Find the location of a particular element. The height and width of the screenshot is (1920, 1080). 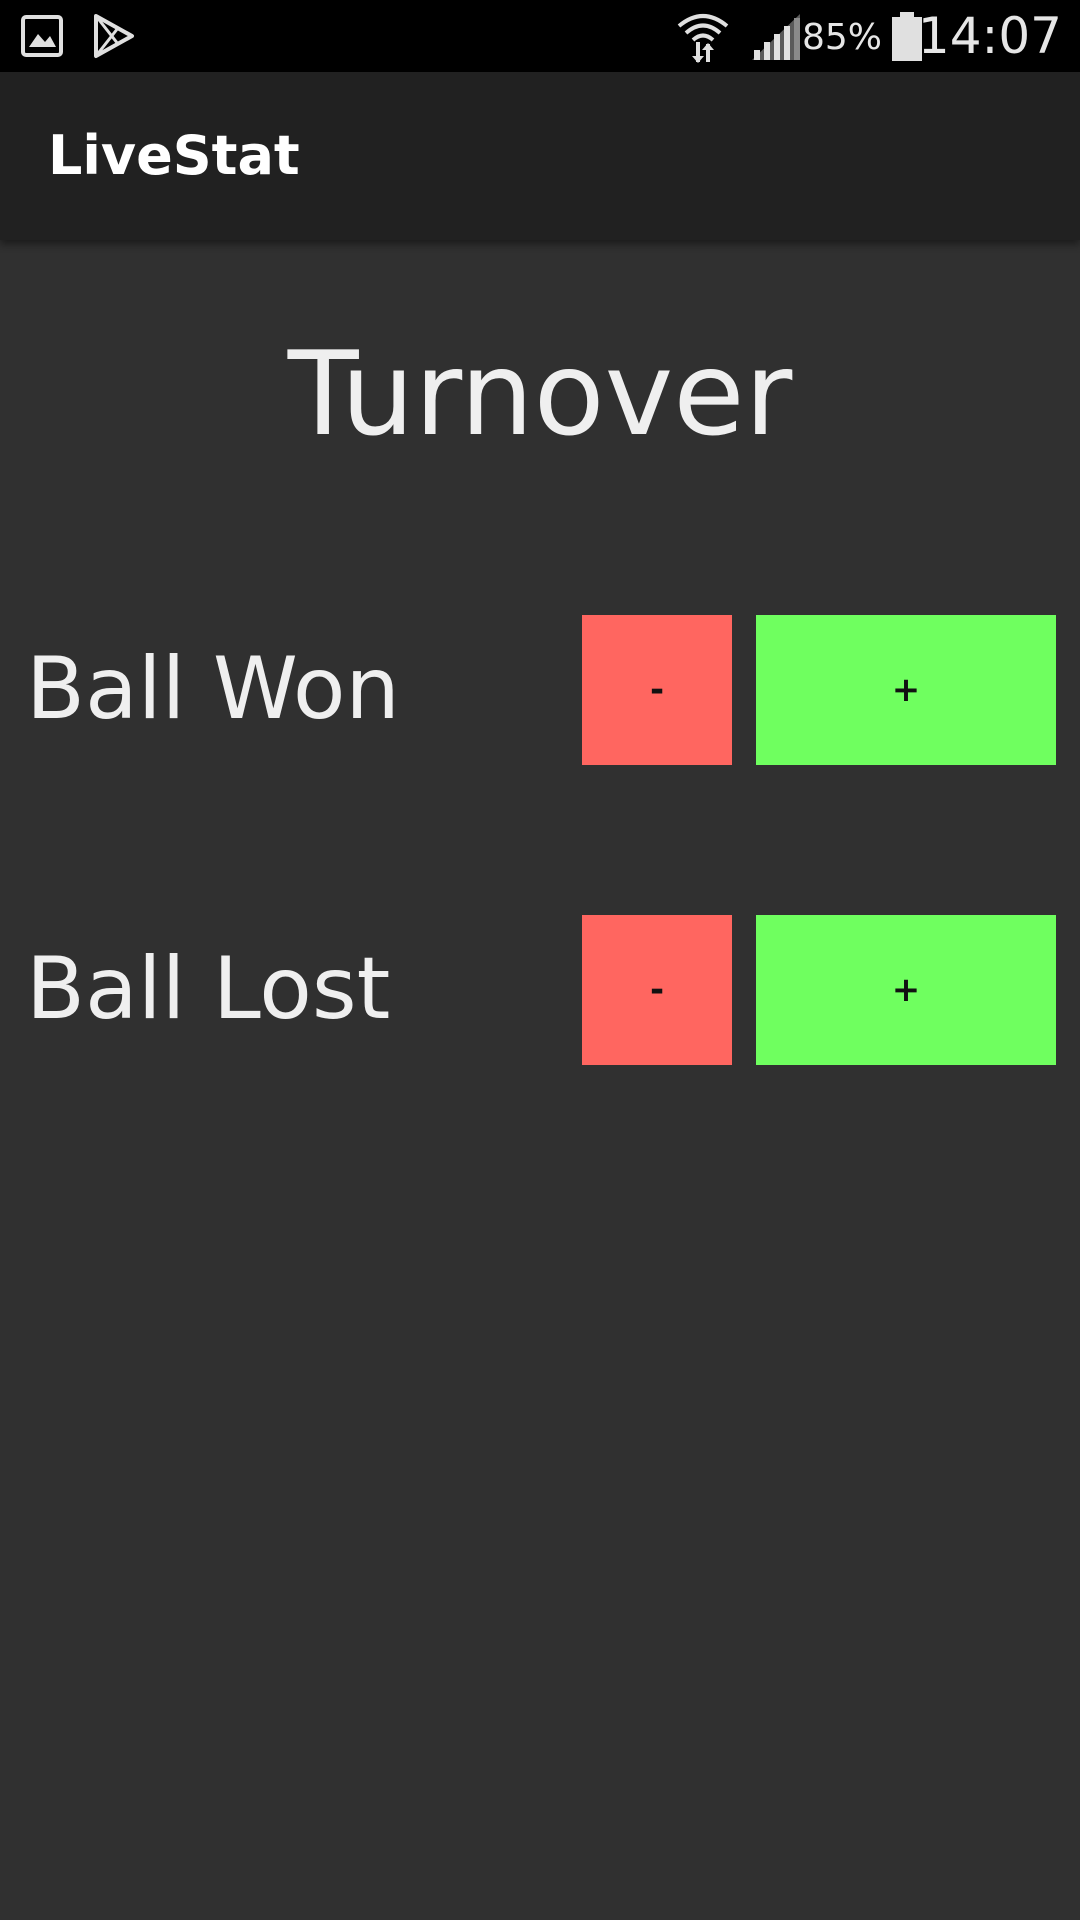

stat-label: Ball Won is located at coordinates (213, 689).